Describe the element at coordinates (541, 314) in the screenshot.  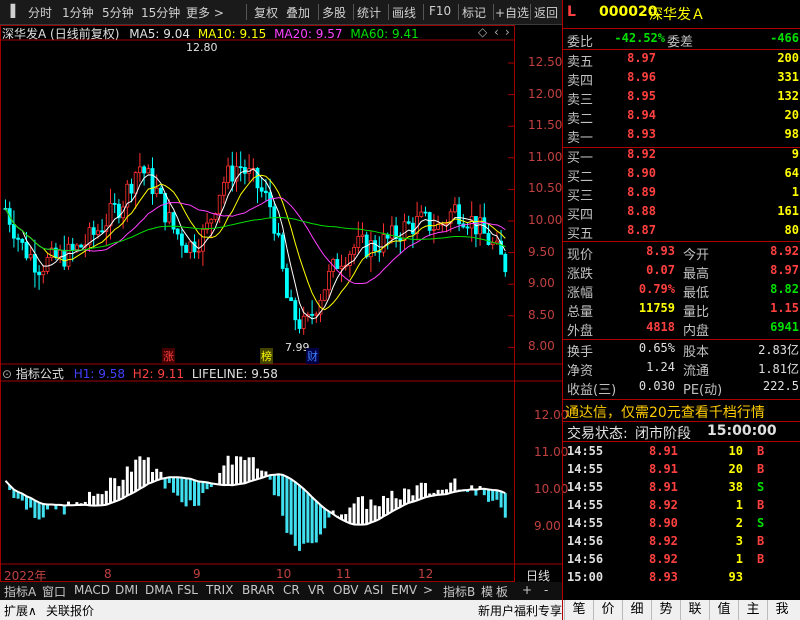
I see `price-tick-label: 8.50` at that location.